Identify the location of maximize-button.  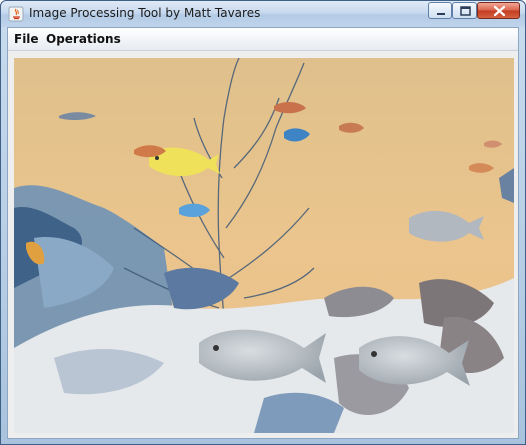
(464, 10).